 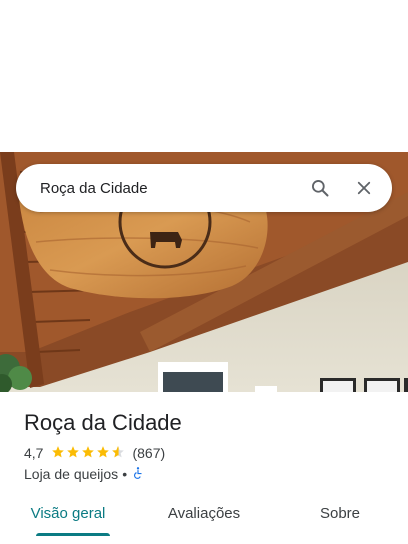 I want to click on rating-row: 4,7 (867), so click(x=94, y=453).